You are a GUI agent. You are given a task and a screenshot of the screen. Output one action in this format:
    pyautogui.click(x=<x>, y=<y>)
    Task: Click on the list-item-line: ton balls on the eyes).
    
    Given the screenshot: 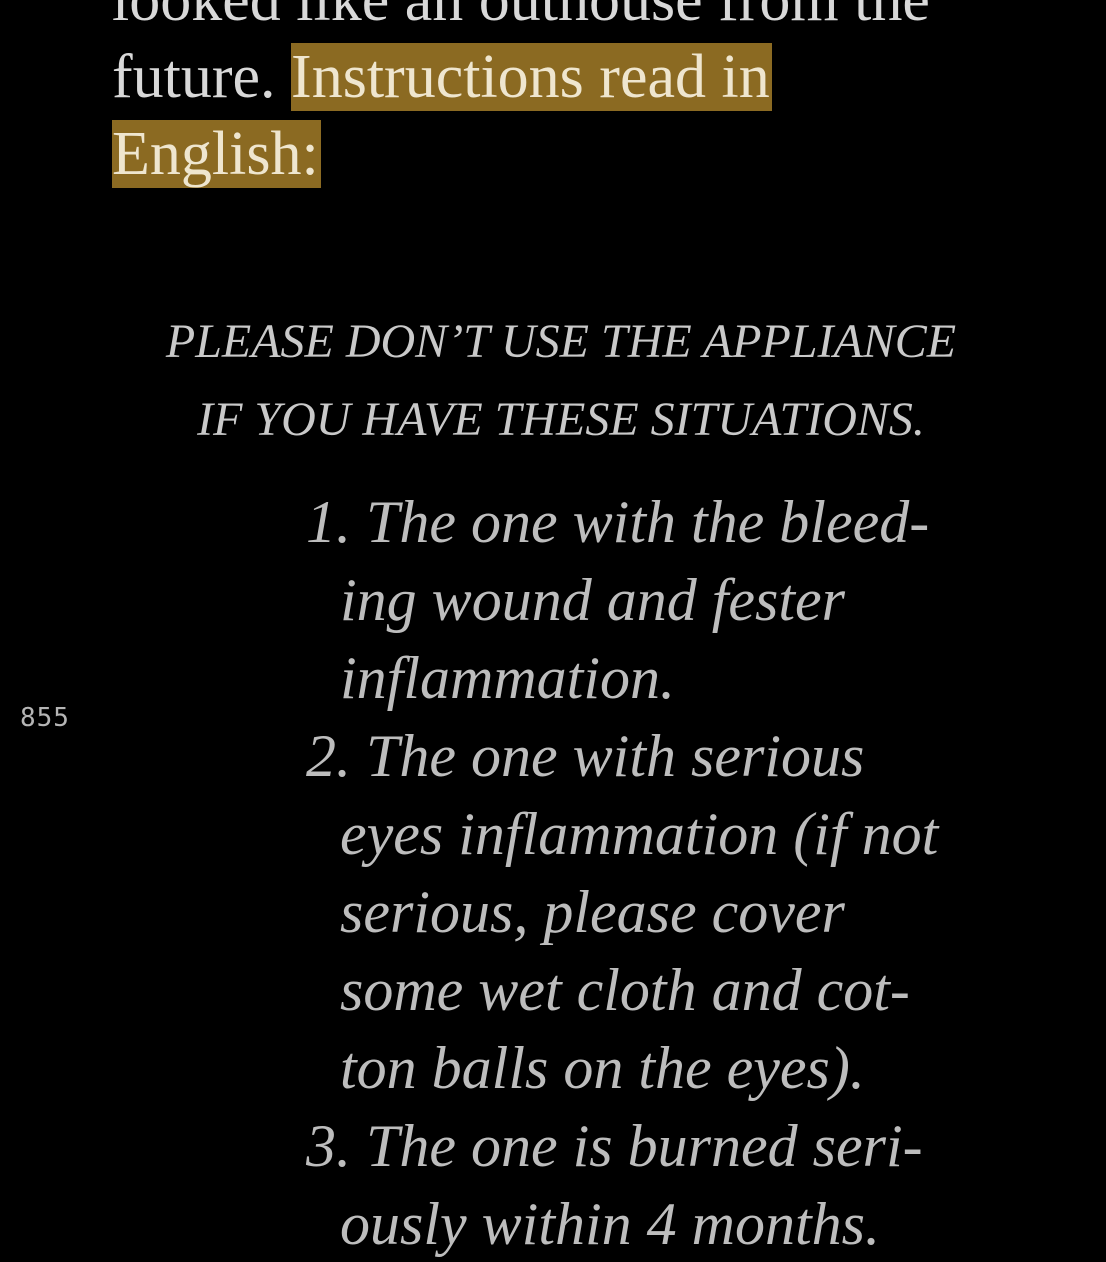 What is the action you would take?
    pyautogui.click(x=602, y=1068)
    